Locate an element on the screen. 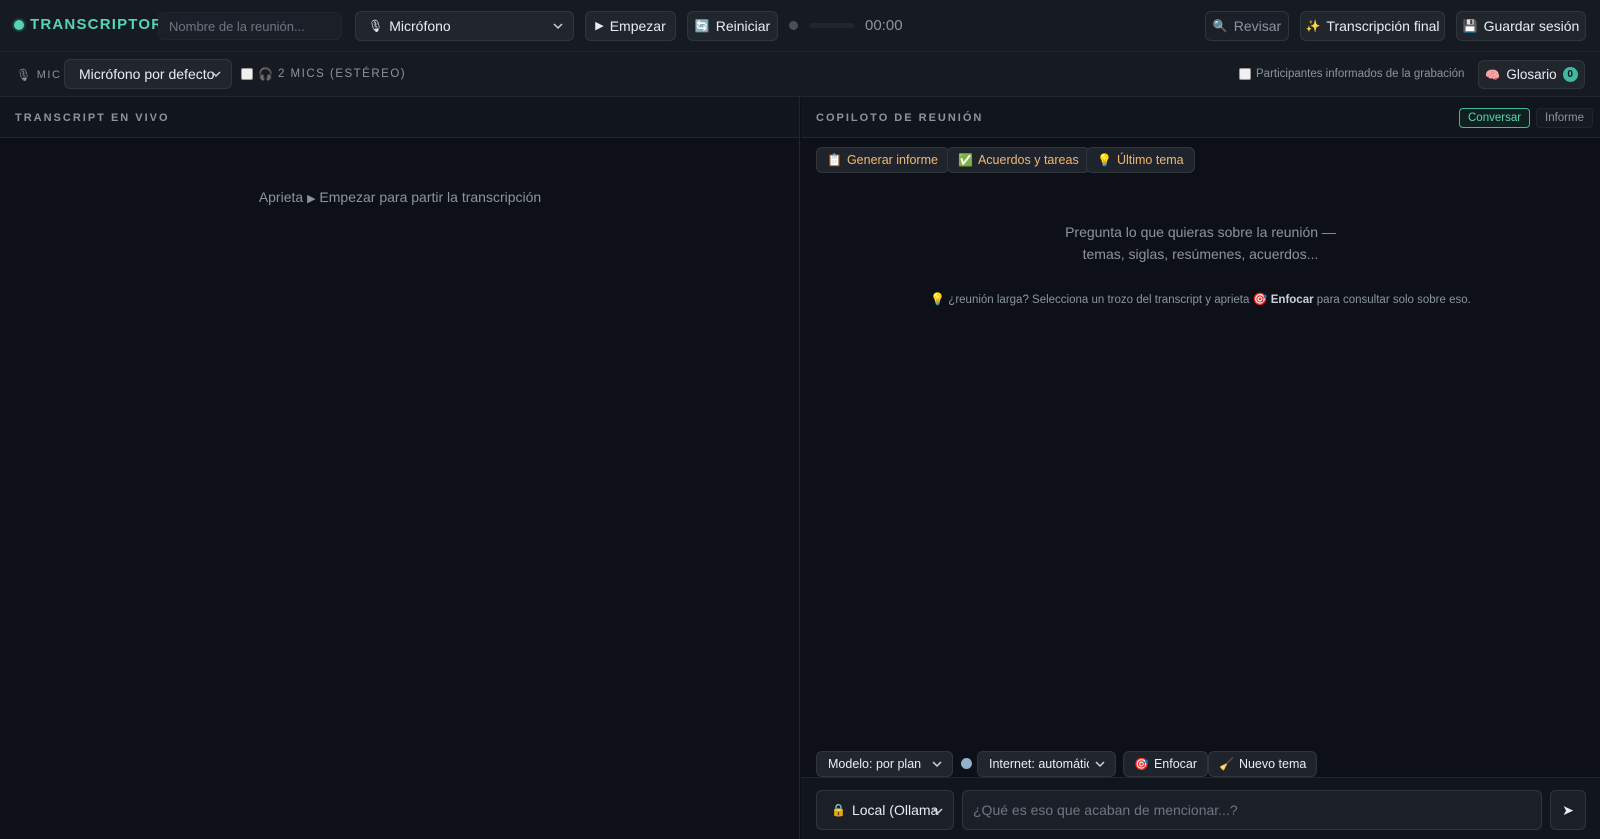  final-transcript-button: ✨ Transcripción final is located at coordinates (1372, 26).